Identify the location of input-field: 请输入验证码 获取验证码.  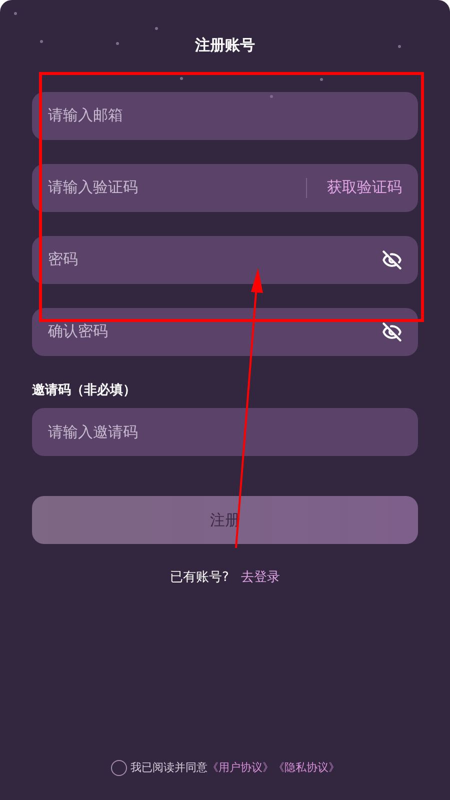
(225, 188).